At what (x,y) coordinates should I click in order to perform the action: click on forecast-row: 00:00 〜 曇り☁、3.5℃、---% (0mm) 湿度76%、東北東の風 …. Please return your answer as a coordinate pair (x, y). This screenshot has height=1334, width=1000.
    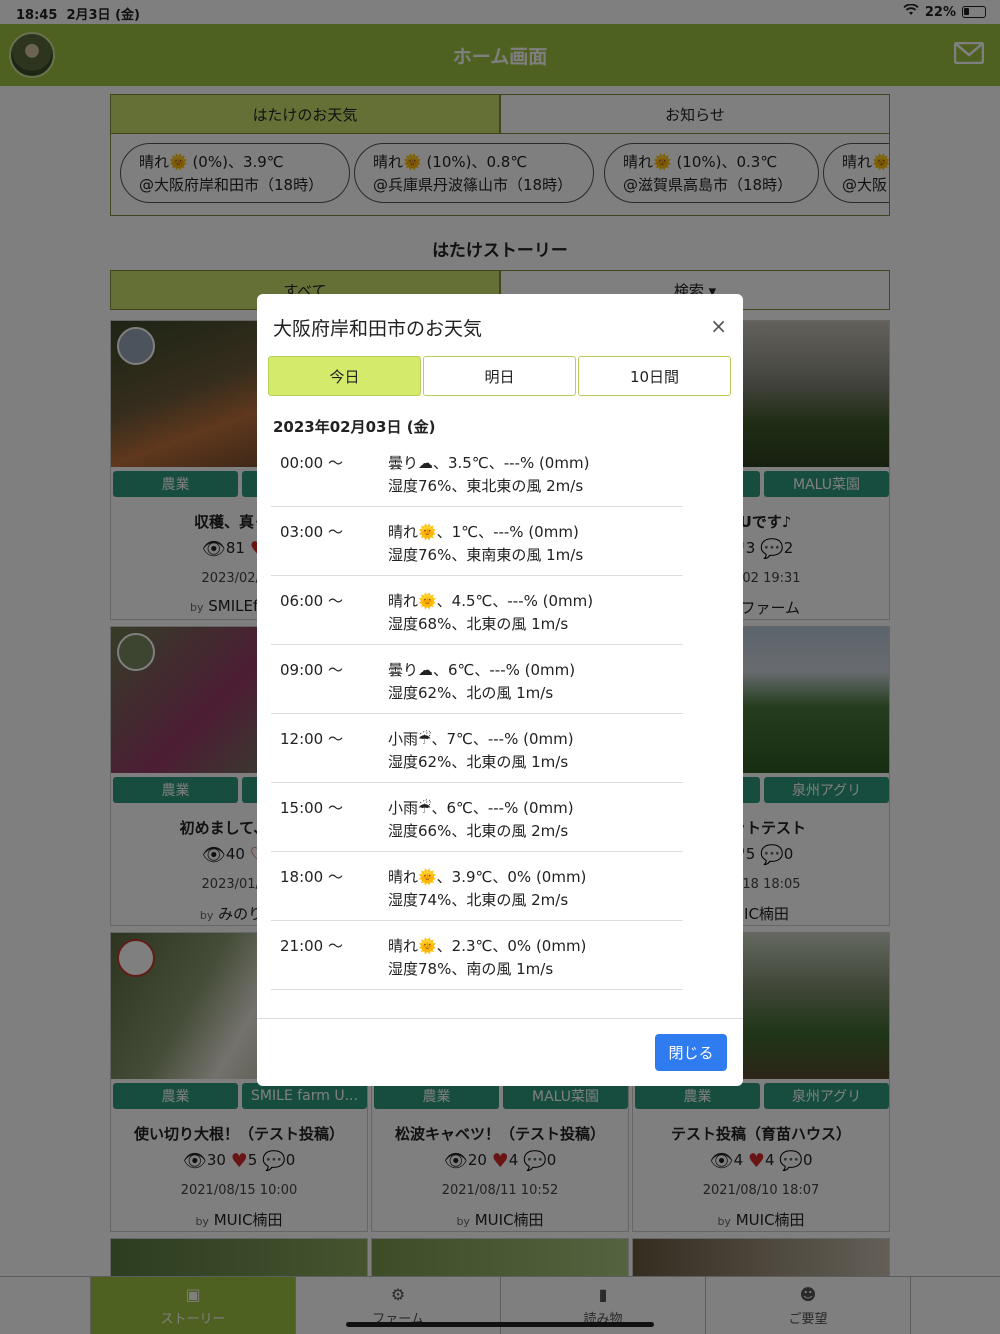
    Looking at the image, I should click on (477, 472).